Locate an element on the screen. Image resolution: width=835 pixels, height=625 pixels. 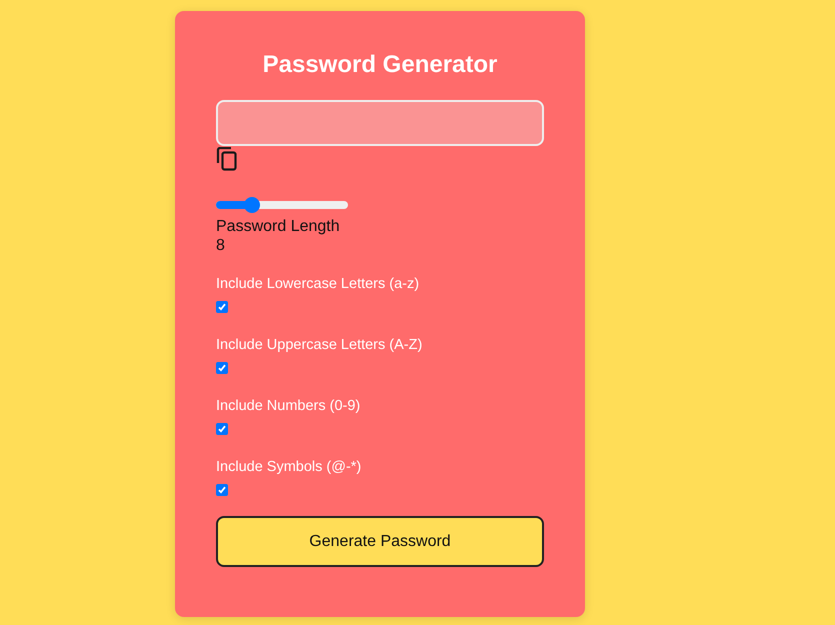
option-label: Include Lowercase Letters (a-z) is located at coordinates (318, 284).